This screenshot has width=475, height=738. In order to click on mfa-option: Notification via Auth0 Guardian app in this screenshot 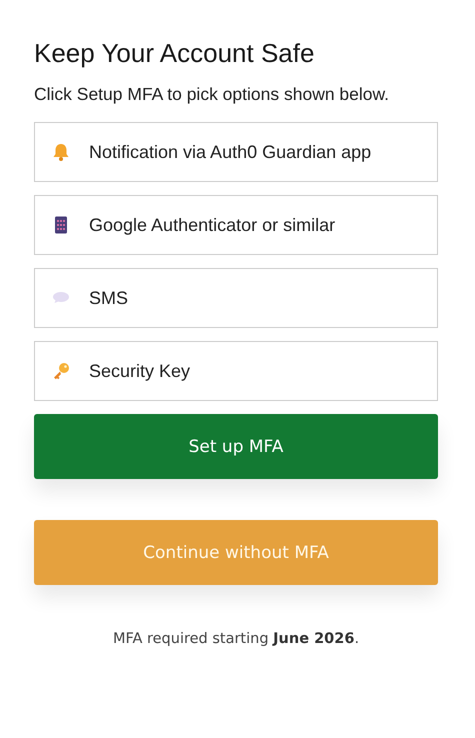, I will do `click(236, 152)`.